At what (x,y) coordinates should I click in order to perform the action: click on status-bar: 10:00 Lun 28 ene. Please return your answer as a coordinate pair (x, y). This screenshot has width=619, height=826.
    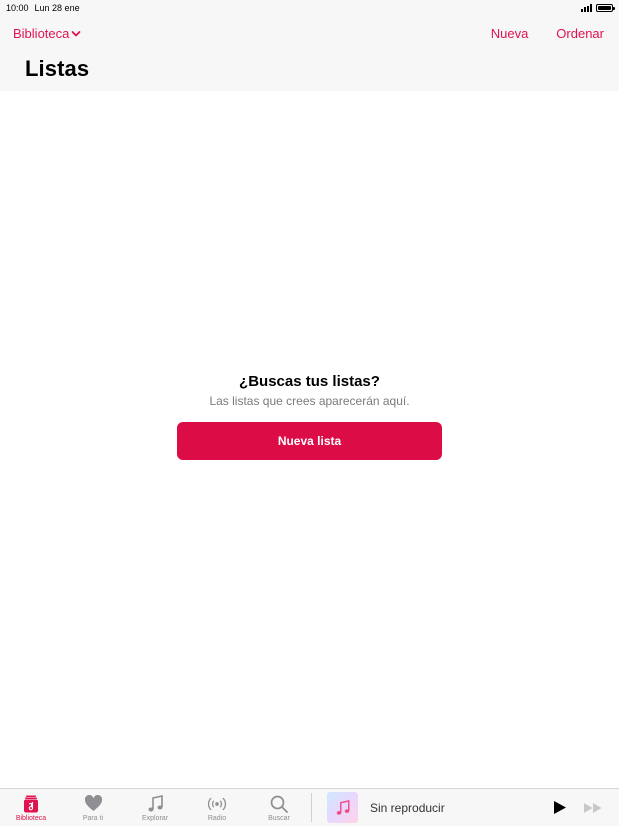
    Looking at the image, I should click on (309, 8).